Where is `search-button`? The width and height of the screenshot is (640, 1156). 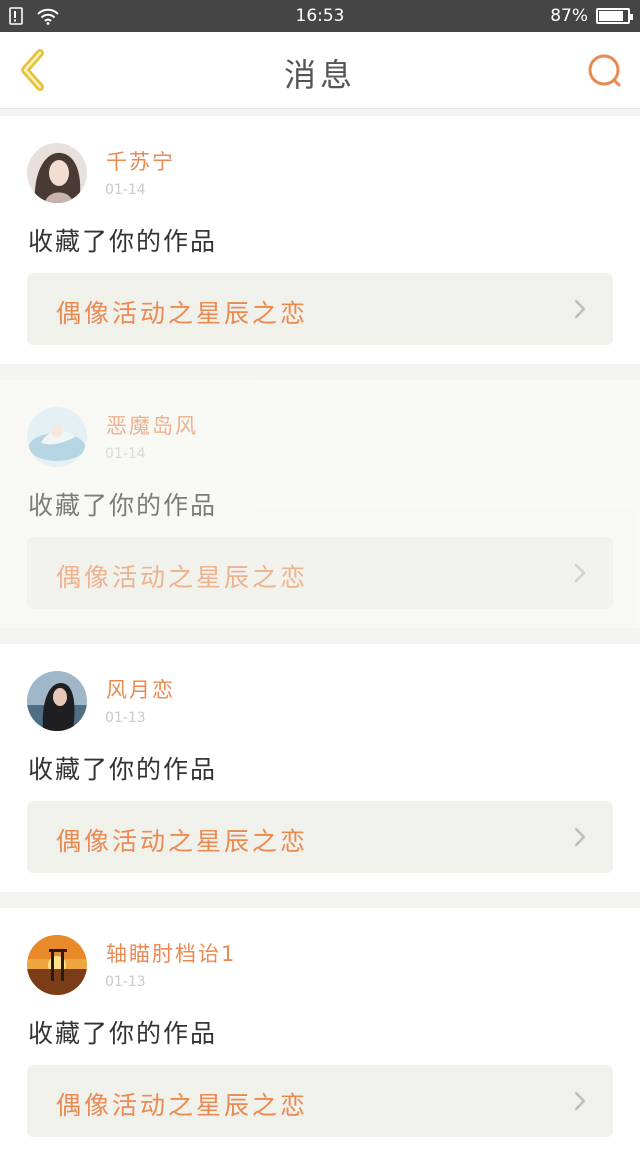
search-button is located at coordinates (605, 71).